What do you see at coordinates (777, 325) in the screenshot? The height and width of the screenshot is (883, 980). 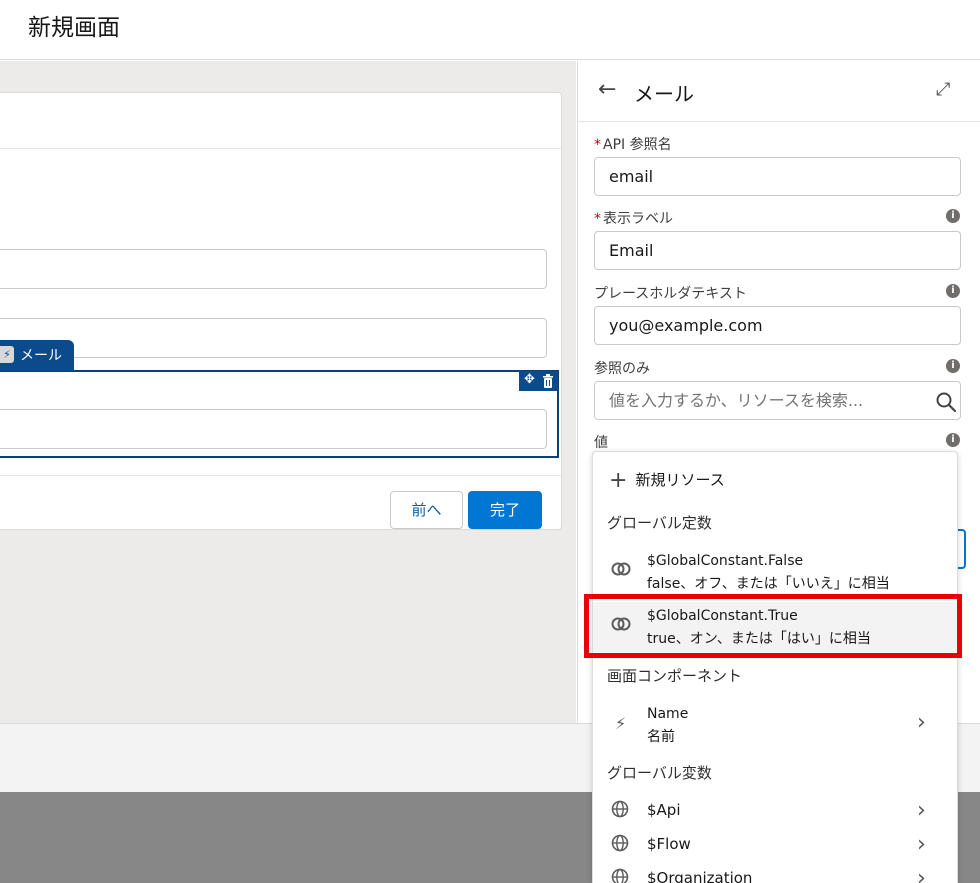 I see `placeholder-input: you@example.com` at bounding box center [777, 325].